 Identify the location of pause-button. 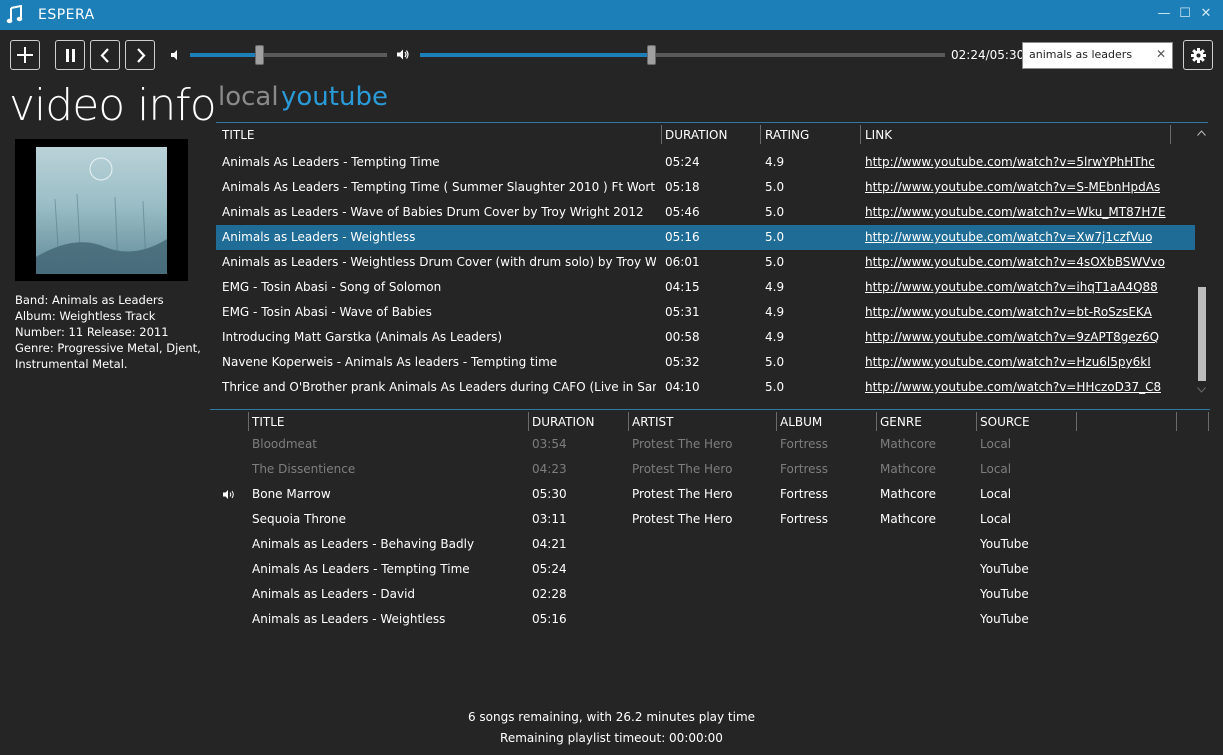
(70, 55).